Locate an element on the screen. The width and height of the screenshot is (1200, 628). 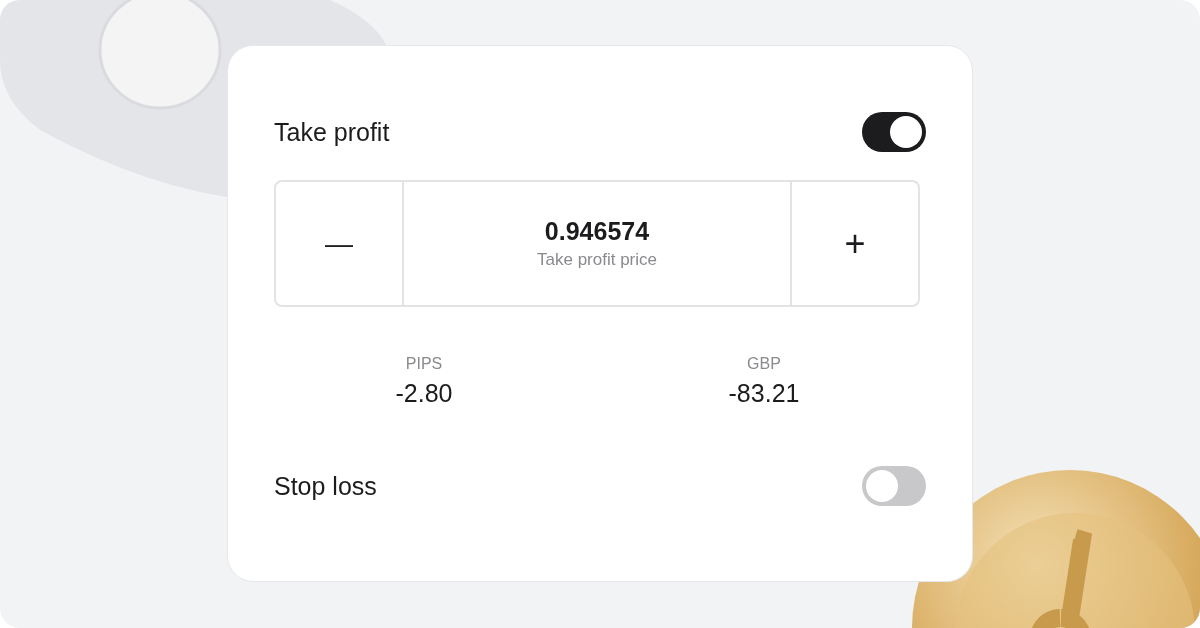
toggle-label: Take profit is located at coordinates (332, 132).